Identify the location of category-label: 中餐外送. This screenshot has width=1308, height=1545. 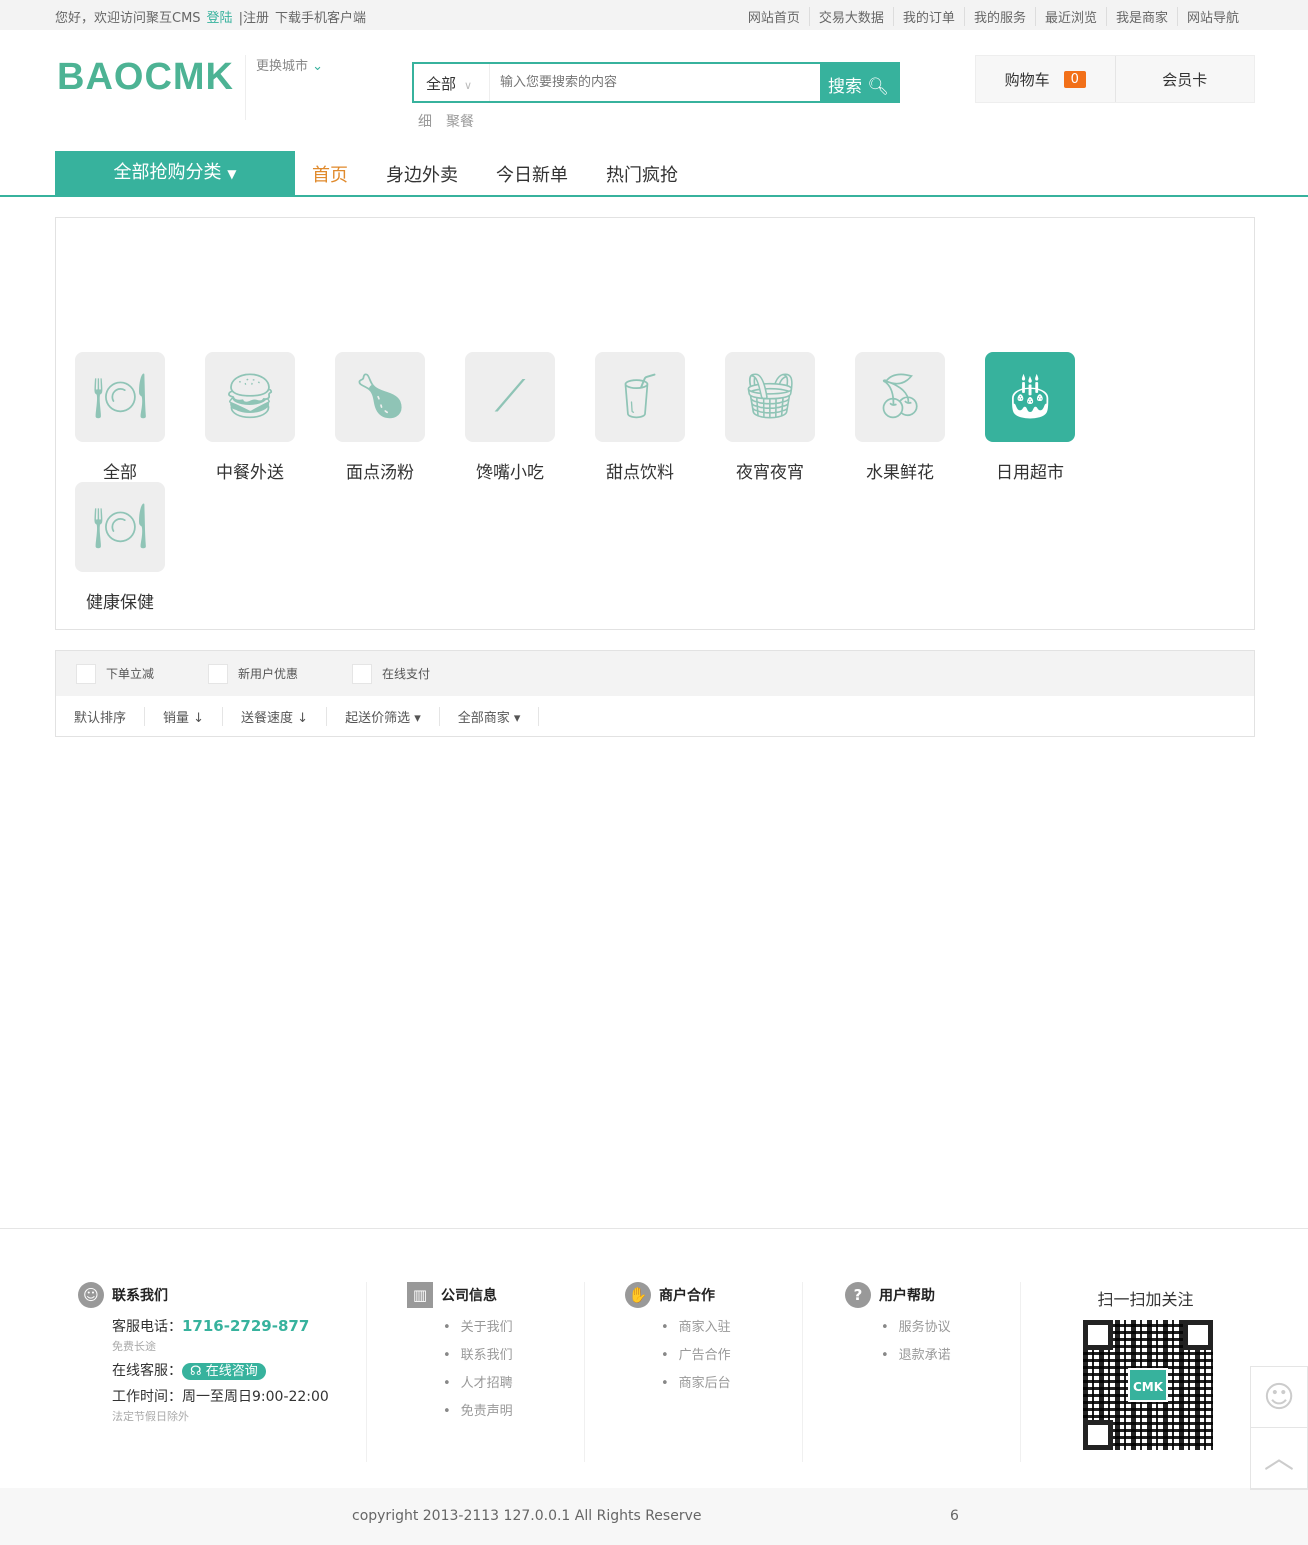
(250, 473).